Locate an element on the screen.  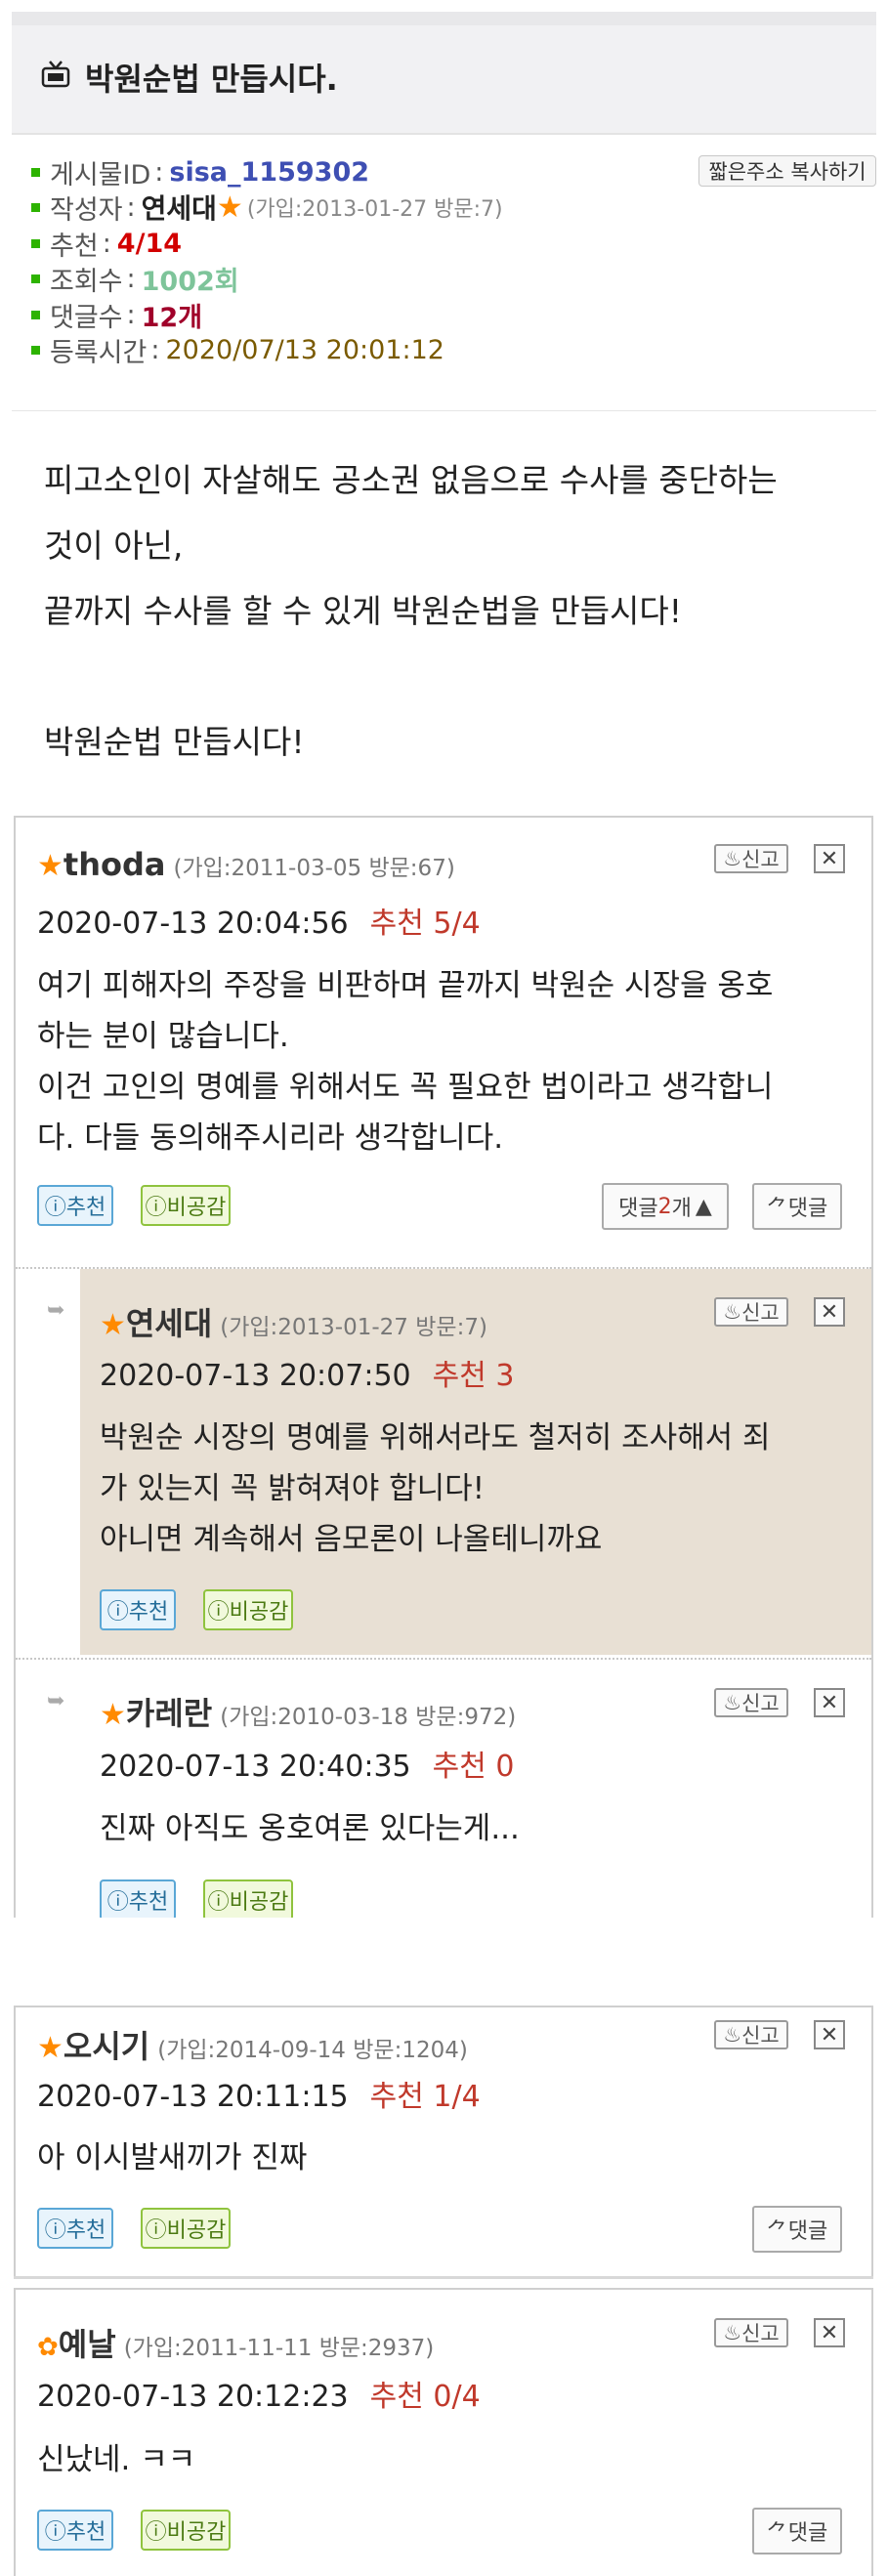
comment-author-name: 오시기 is located at coordinates (106, 2046).